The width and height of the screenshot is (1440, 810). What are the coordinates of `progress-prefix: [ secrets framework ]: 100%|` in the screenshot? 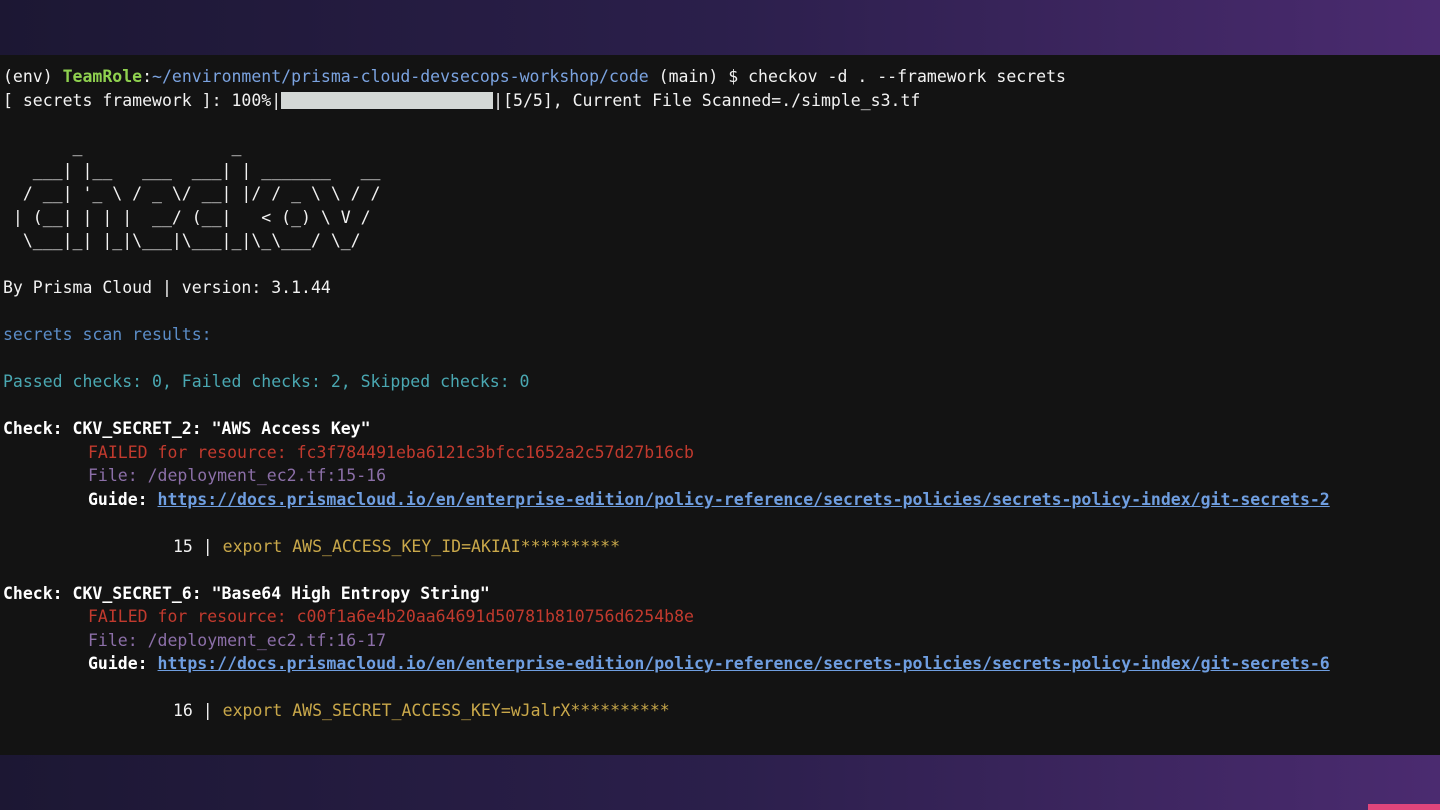 It's located at (142, 100).